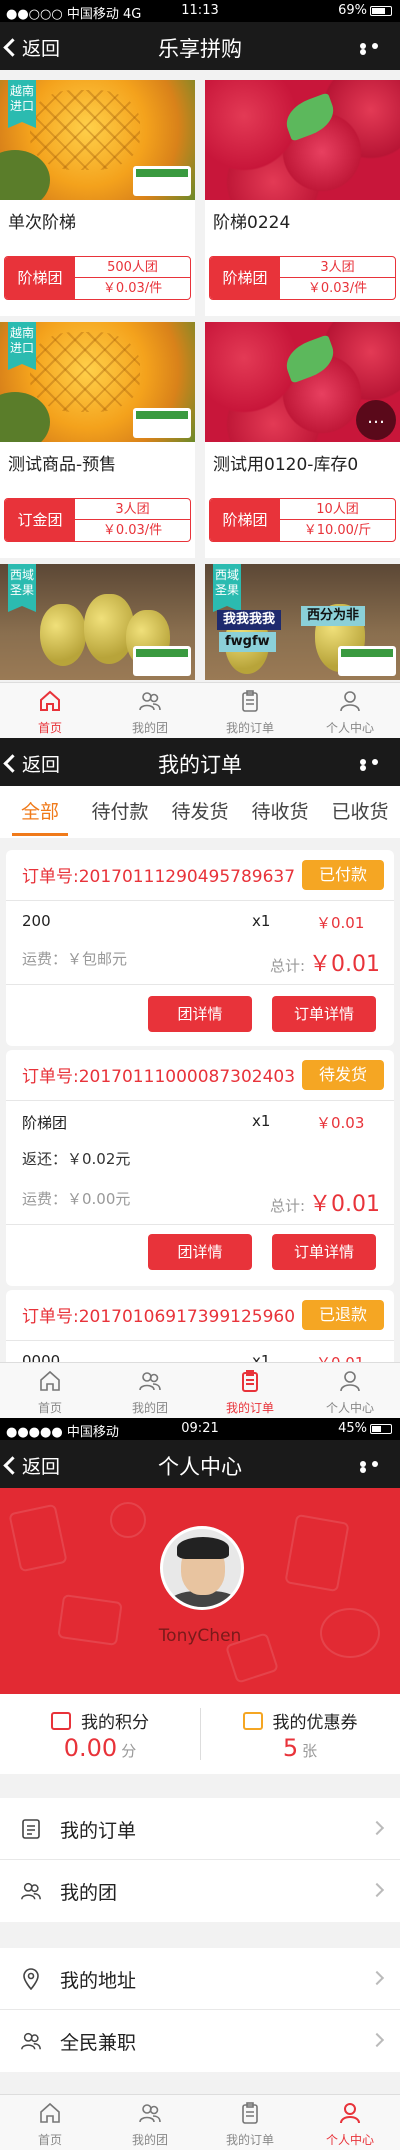 The width and height of the screenshot is (400, 2150). What do you see at coordinates (22, 104) in the screenshot?
I see `origin-tag: 越南 进口` at bounding box center [22, 104].